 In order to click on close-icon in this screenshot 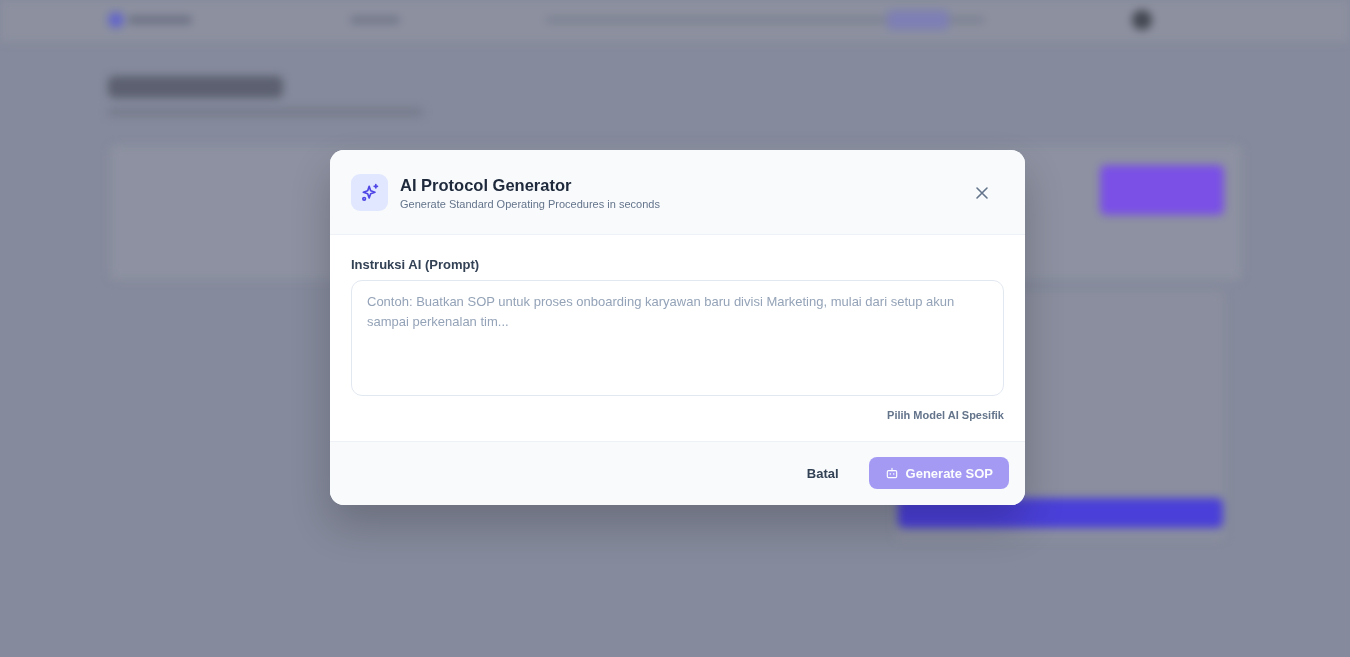, I will do `click(982, 192)`.